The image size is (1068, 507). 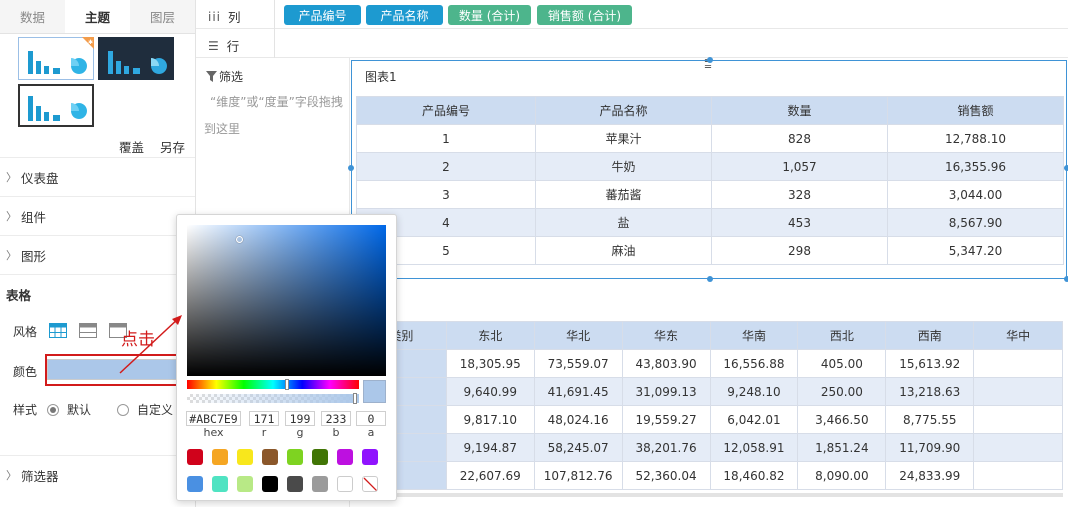 I want to click on radio-unchecked-icon, so click(x=123, y=409).